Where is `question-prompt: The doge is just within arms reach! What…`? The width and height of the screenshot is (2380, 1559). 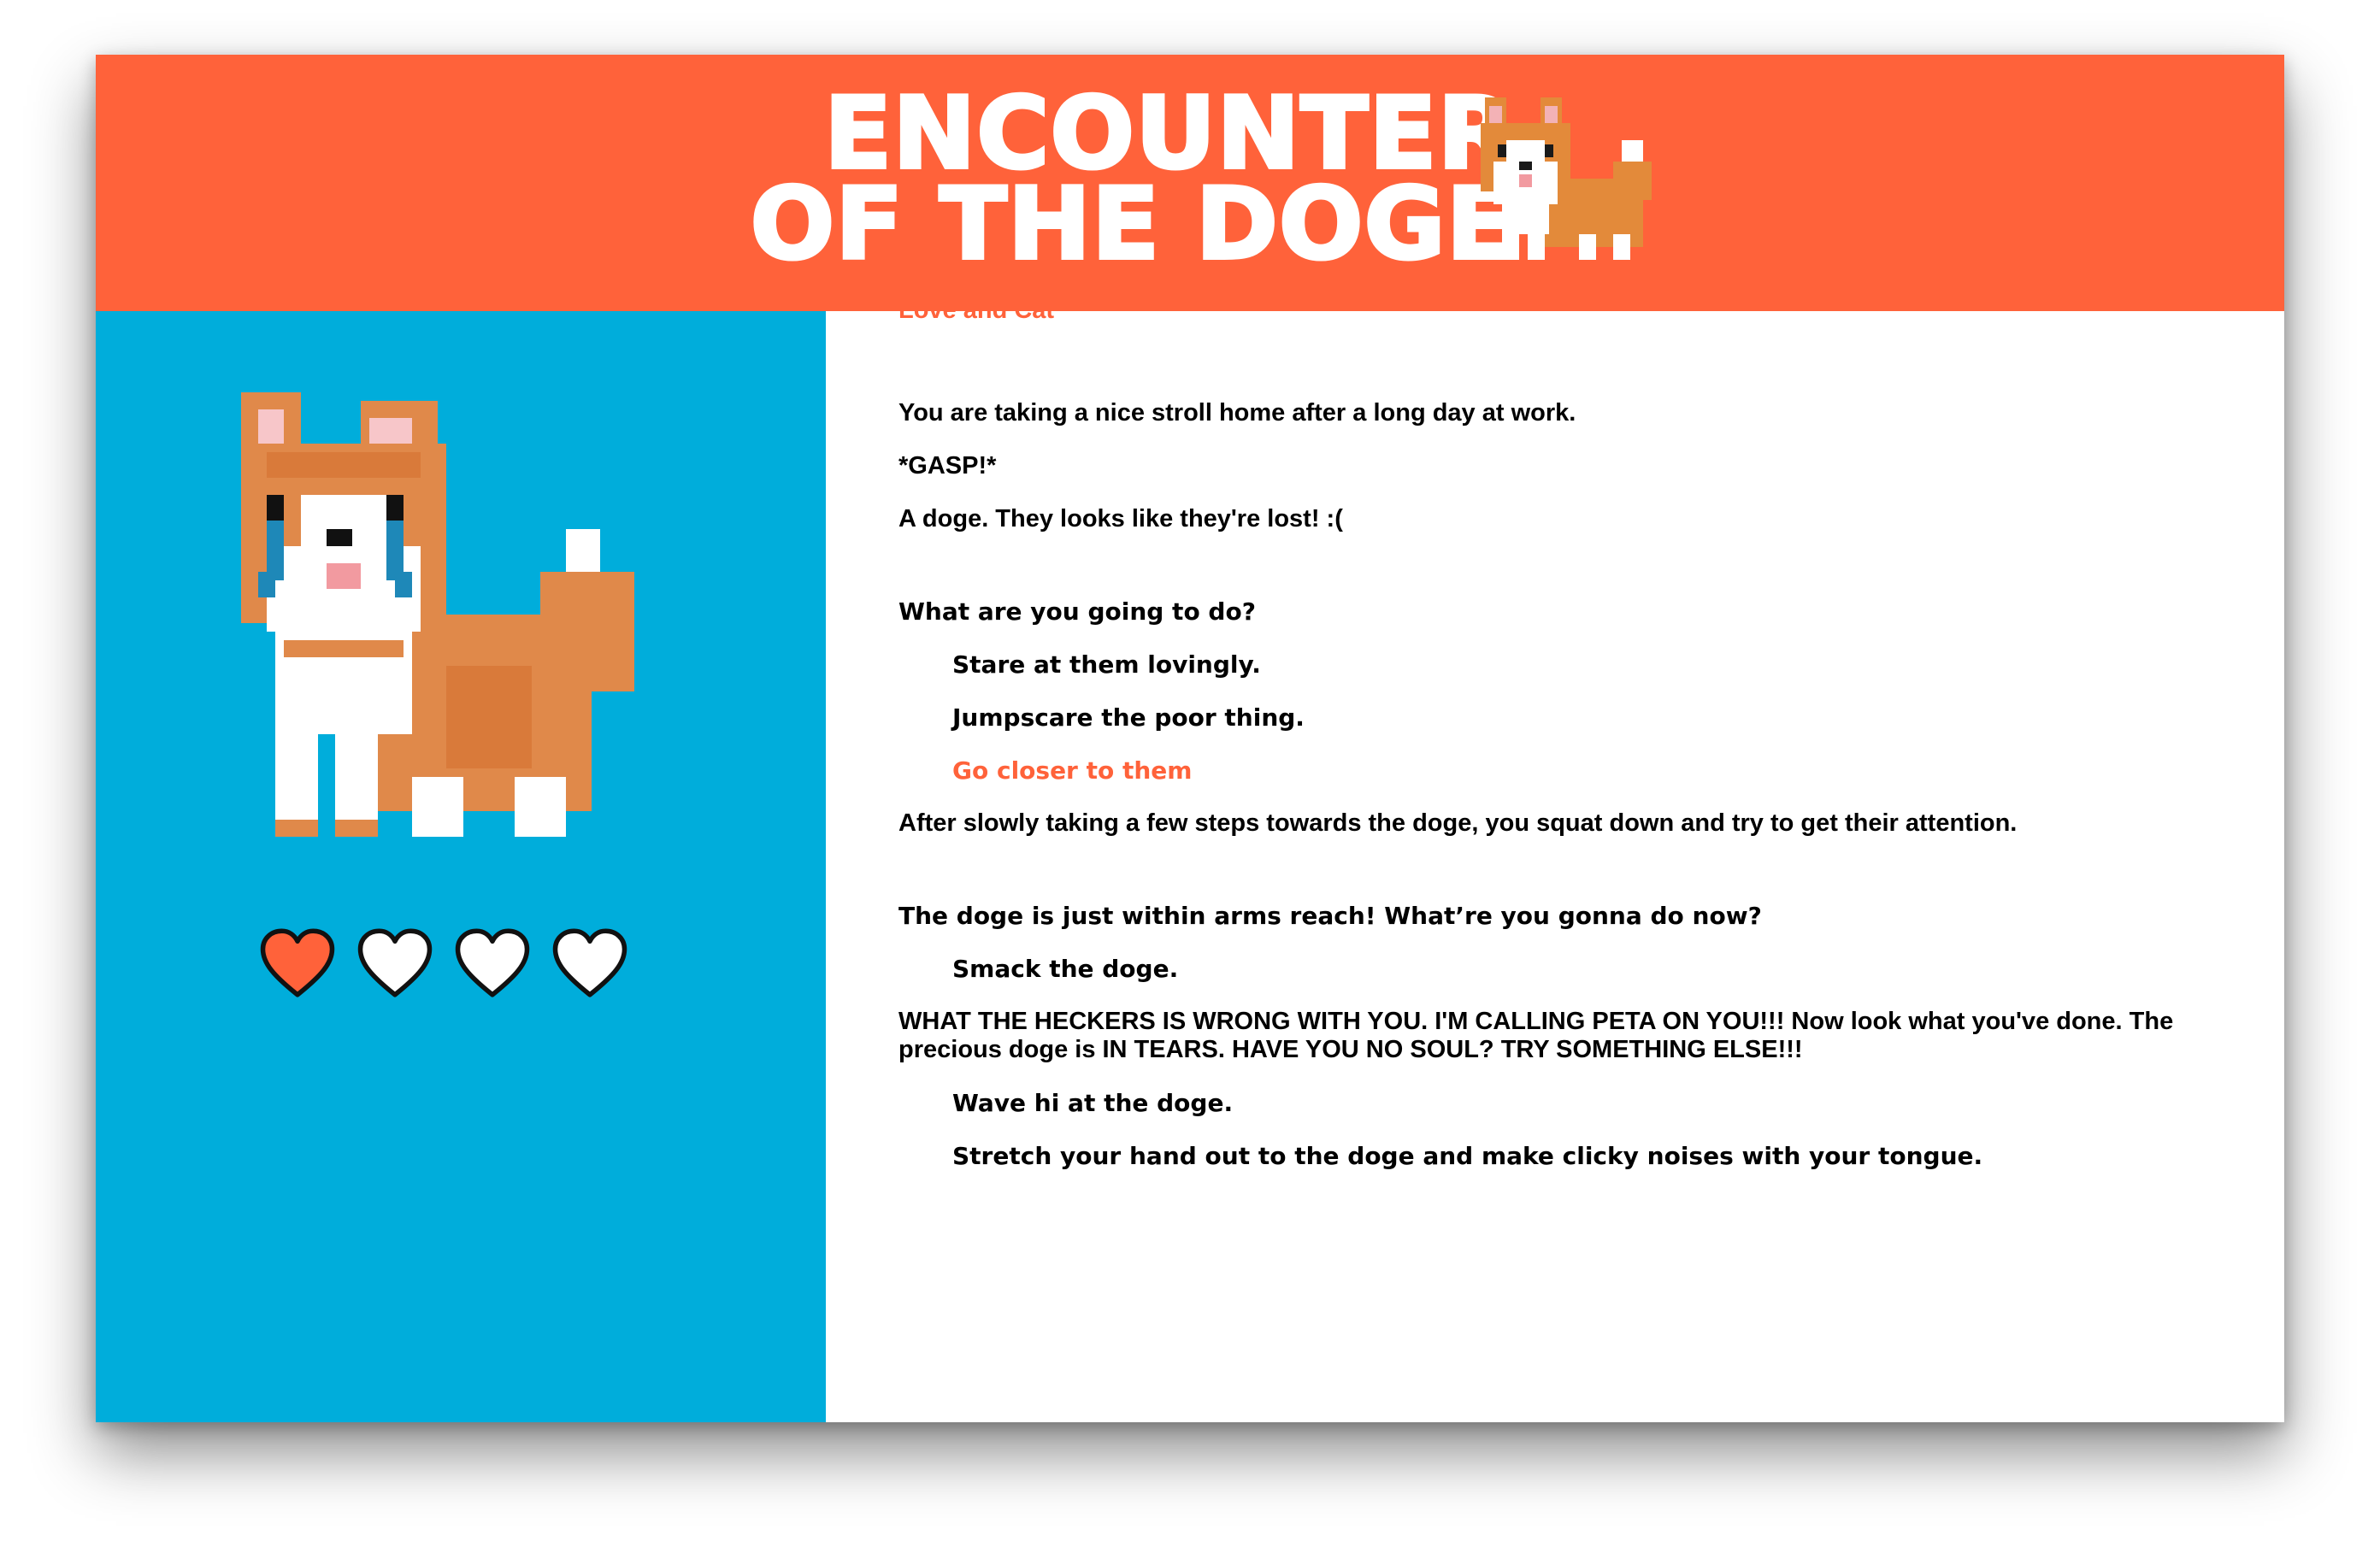 question-prompt: The doge is just within arms reach! What… is located at coordinates (1330, 916).